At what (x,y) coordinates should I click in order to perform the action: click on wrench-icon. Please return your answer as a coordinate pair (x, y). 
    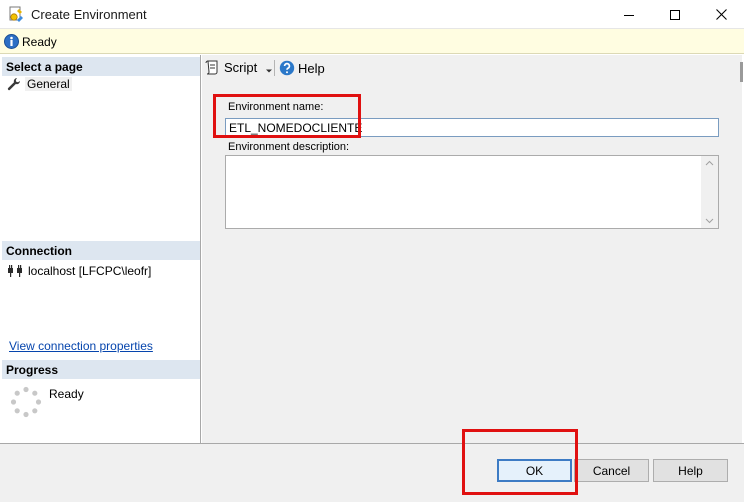
    Looking at the image, I should click on (14, 84).